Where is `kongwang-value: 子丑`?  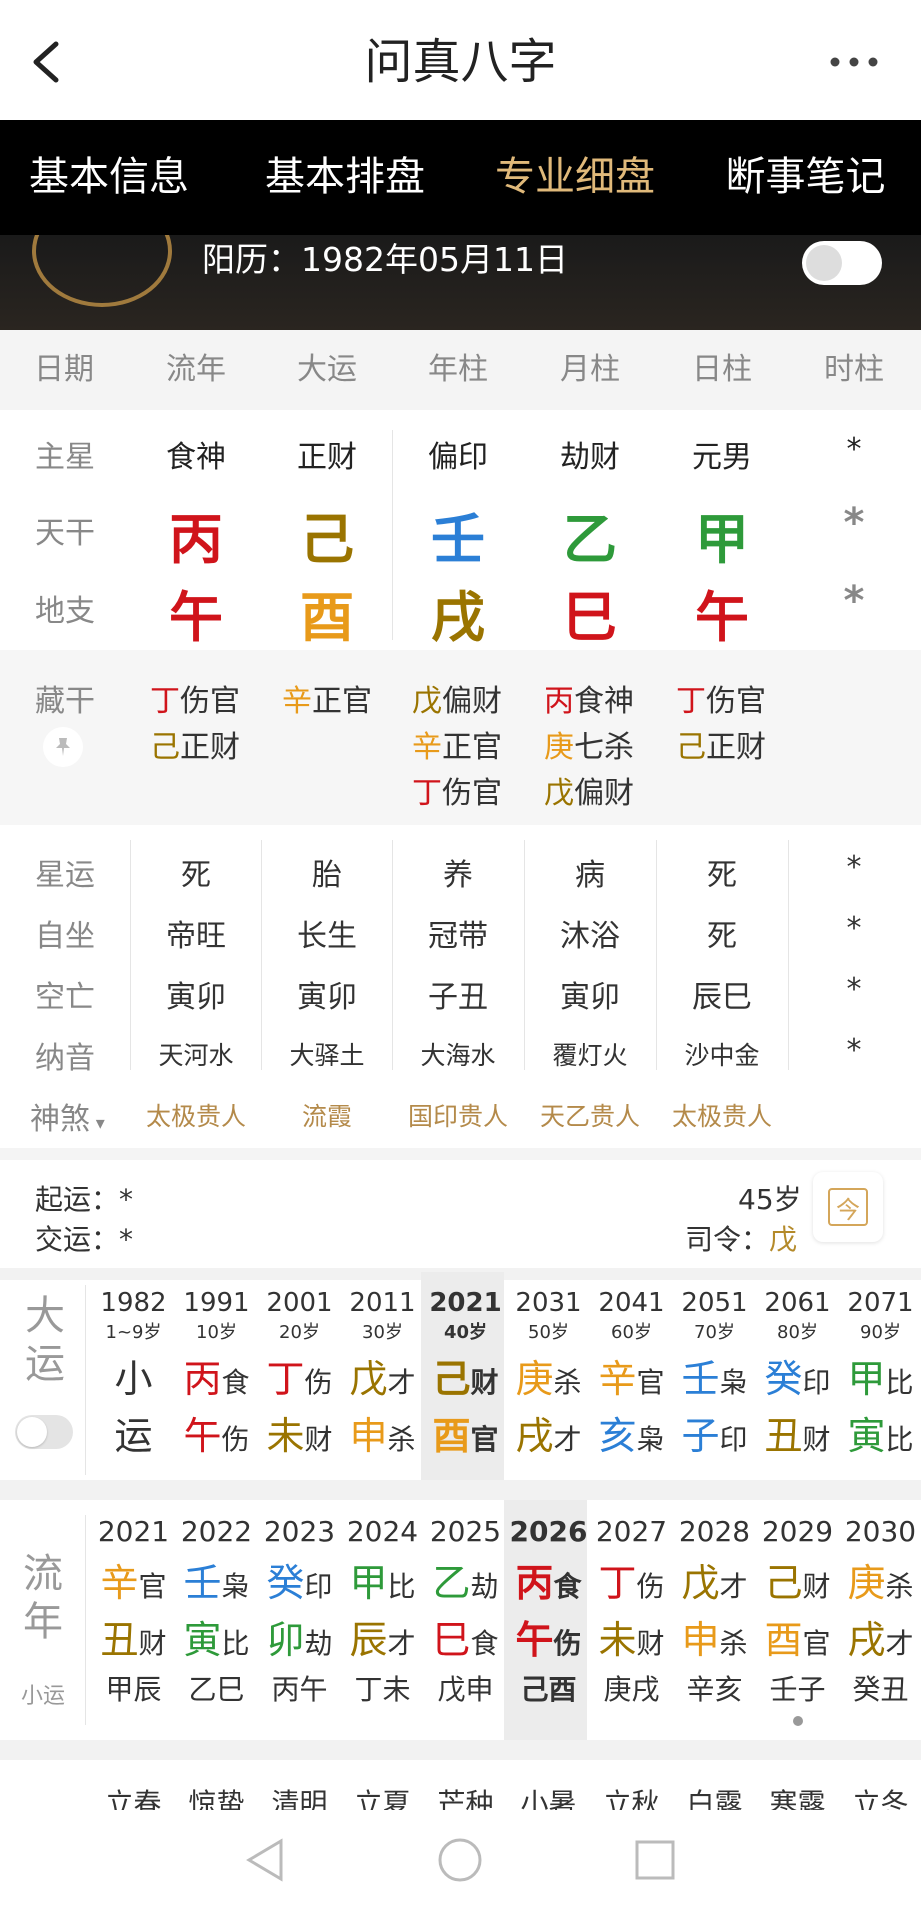
kongwang-value: 子丑 is located at coordinates (458, 997).